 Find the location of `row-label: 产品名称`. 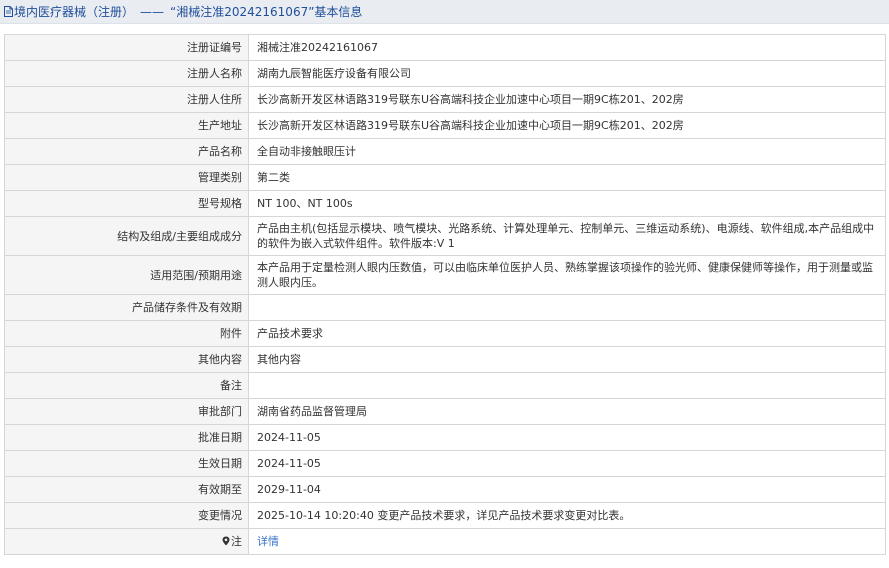

row-label: 产品名称 is located at coordinates (126, 151).